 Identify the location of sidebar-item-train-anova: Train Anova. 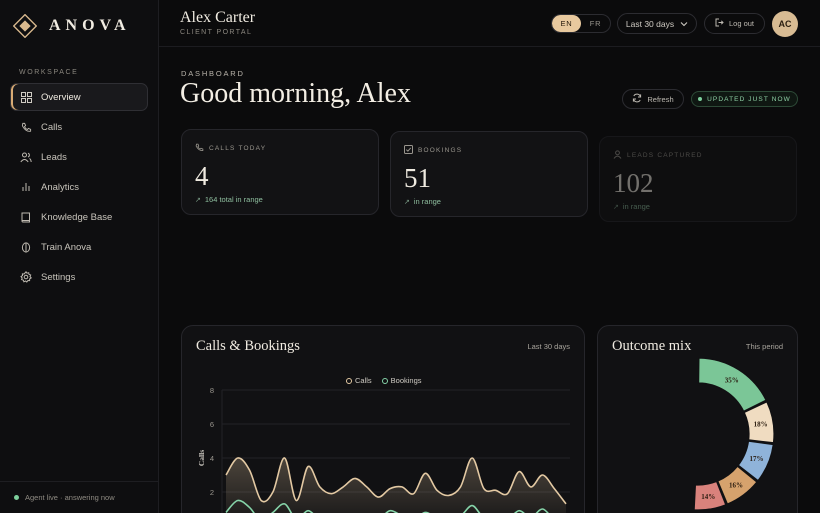
(79, 247).